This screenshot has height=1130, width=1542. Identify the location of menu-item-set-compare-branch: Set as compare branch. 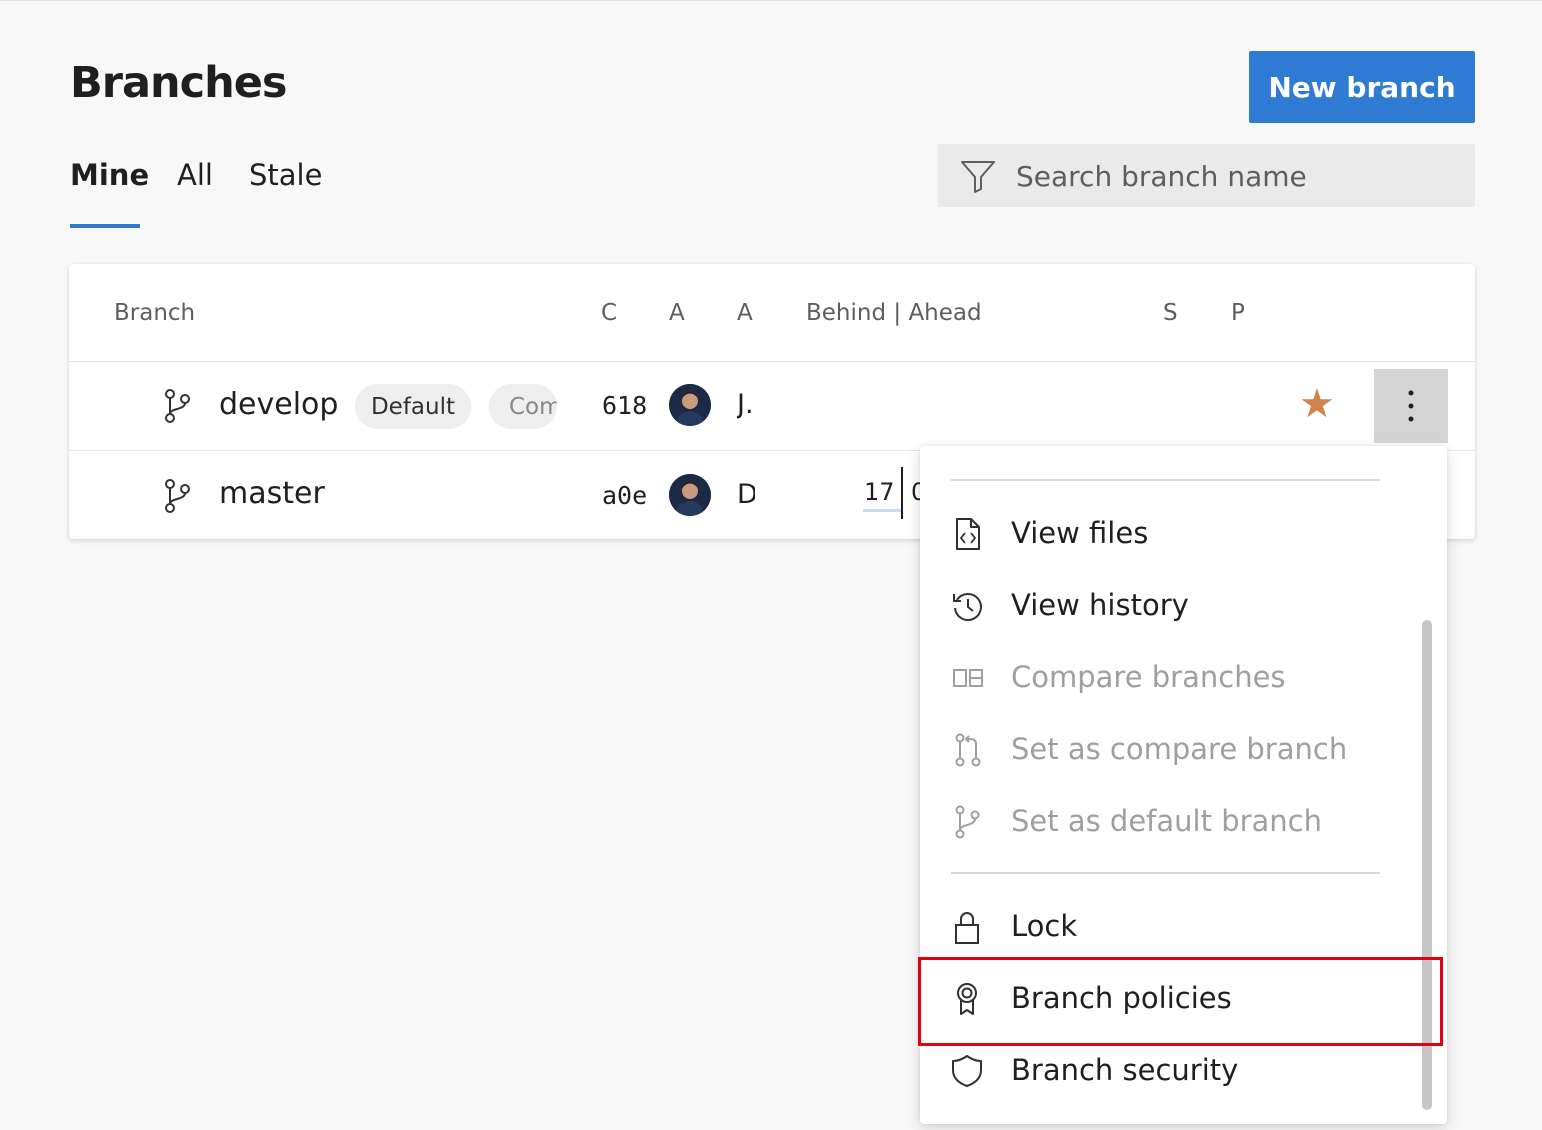
(1170, 750).